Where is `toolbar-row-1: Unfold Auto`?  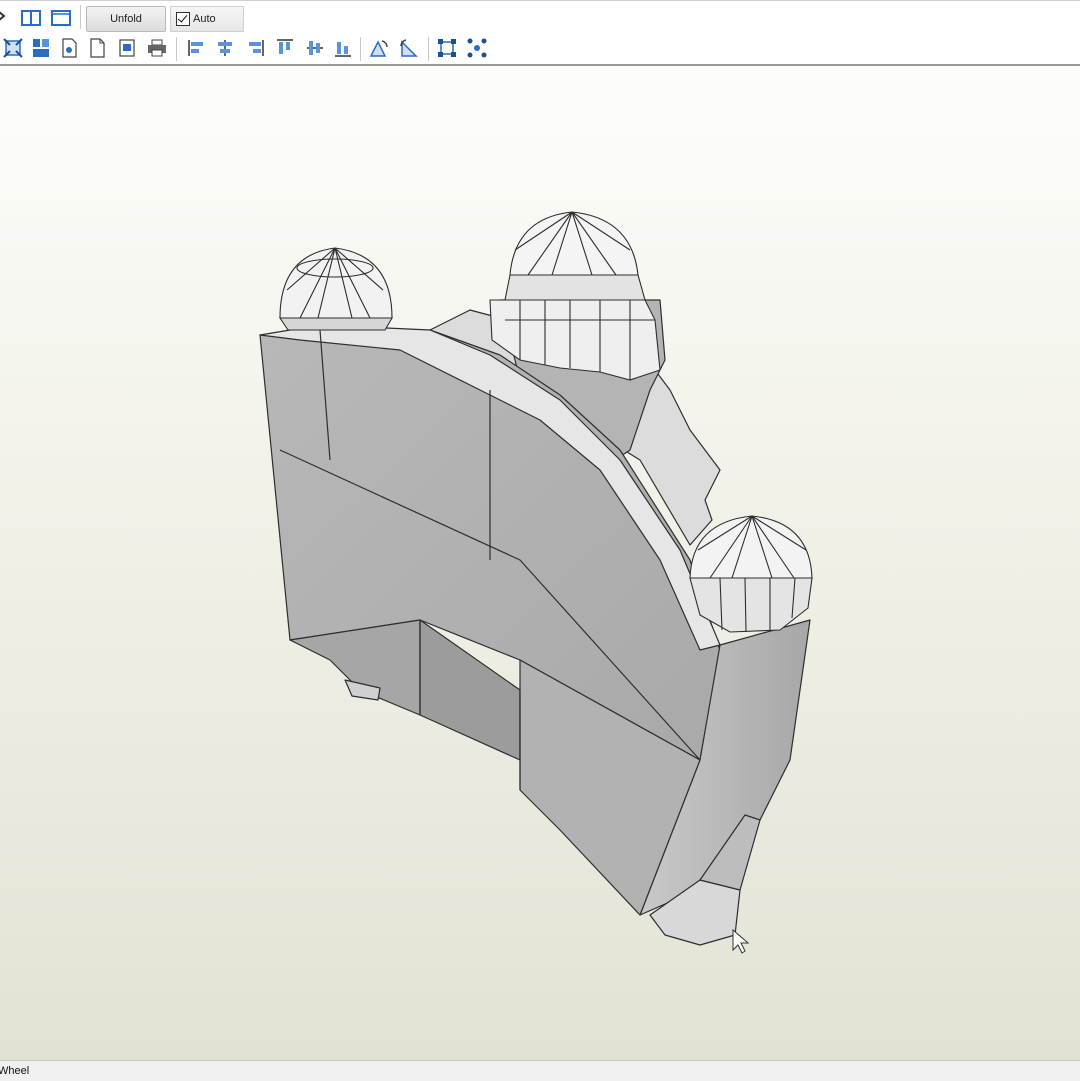 toolbar-row-1: Unfold Auto is located at coordinates (540, 18).